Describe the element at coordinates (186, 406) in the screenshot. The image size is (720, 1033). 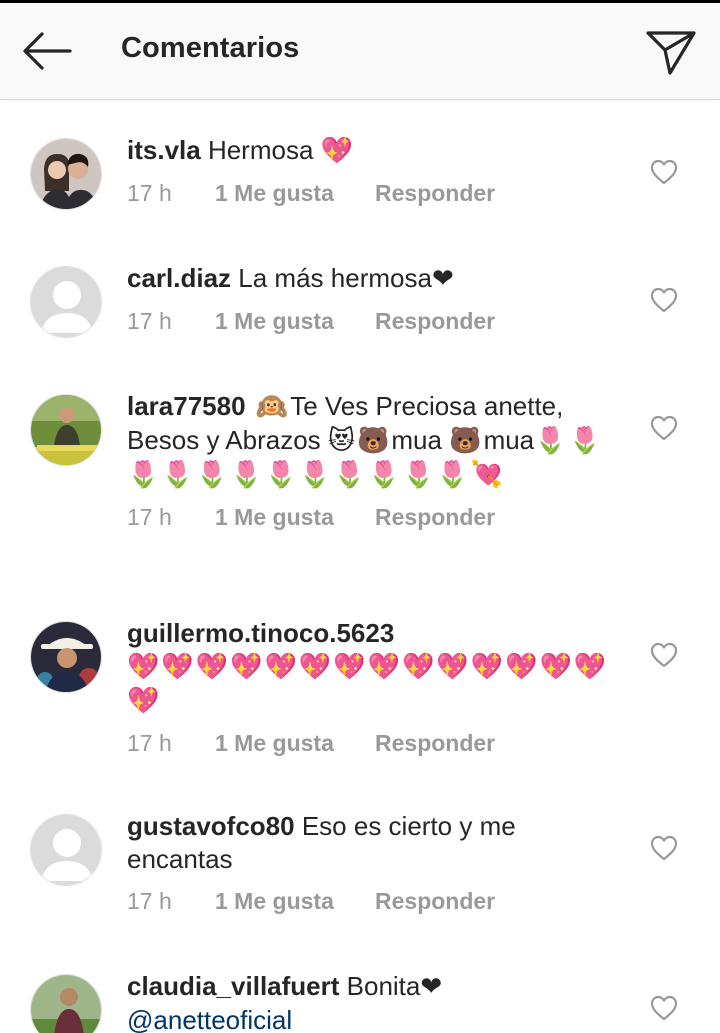
I see `comment-username: lara77580` at that location.